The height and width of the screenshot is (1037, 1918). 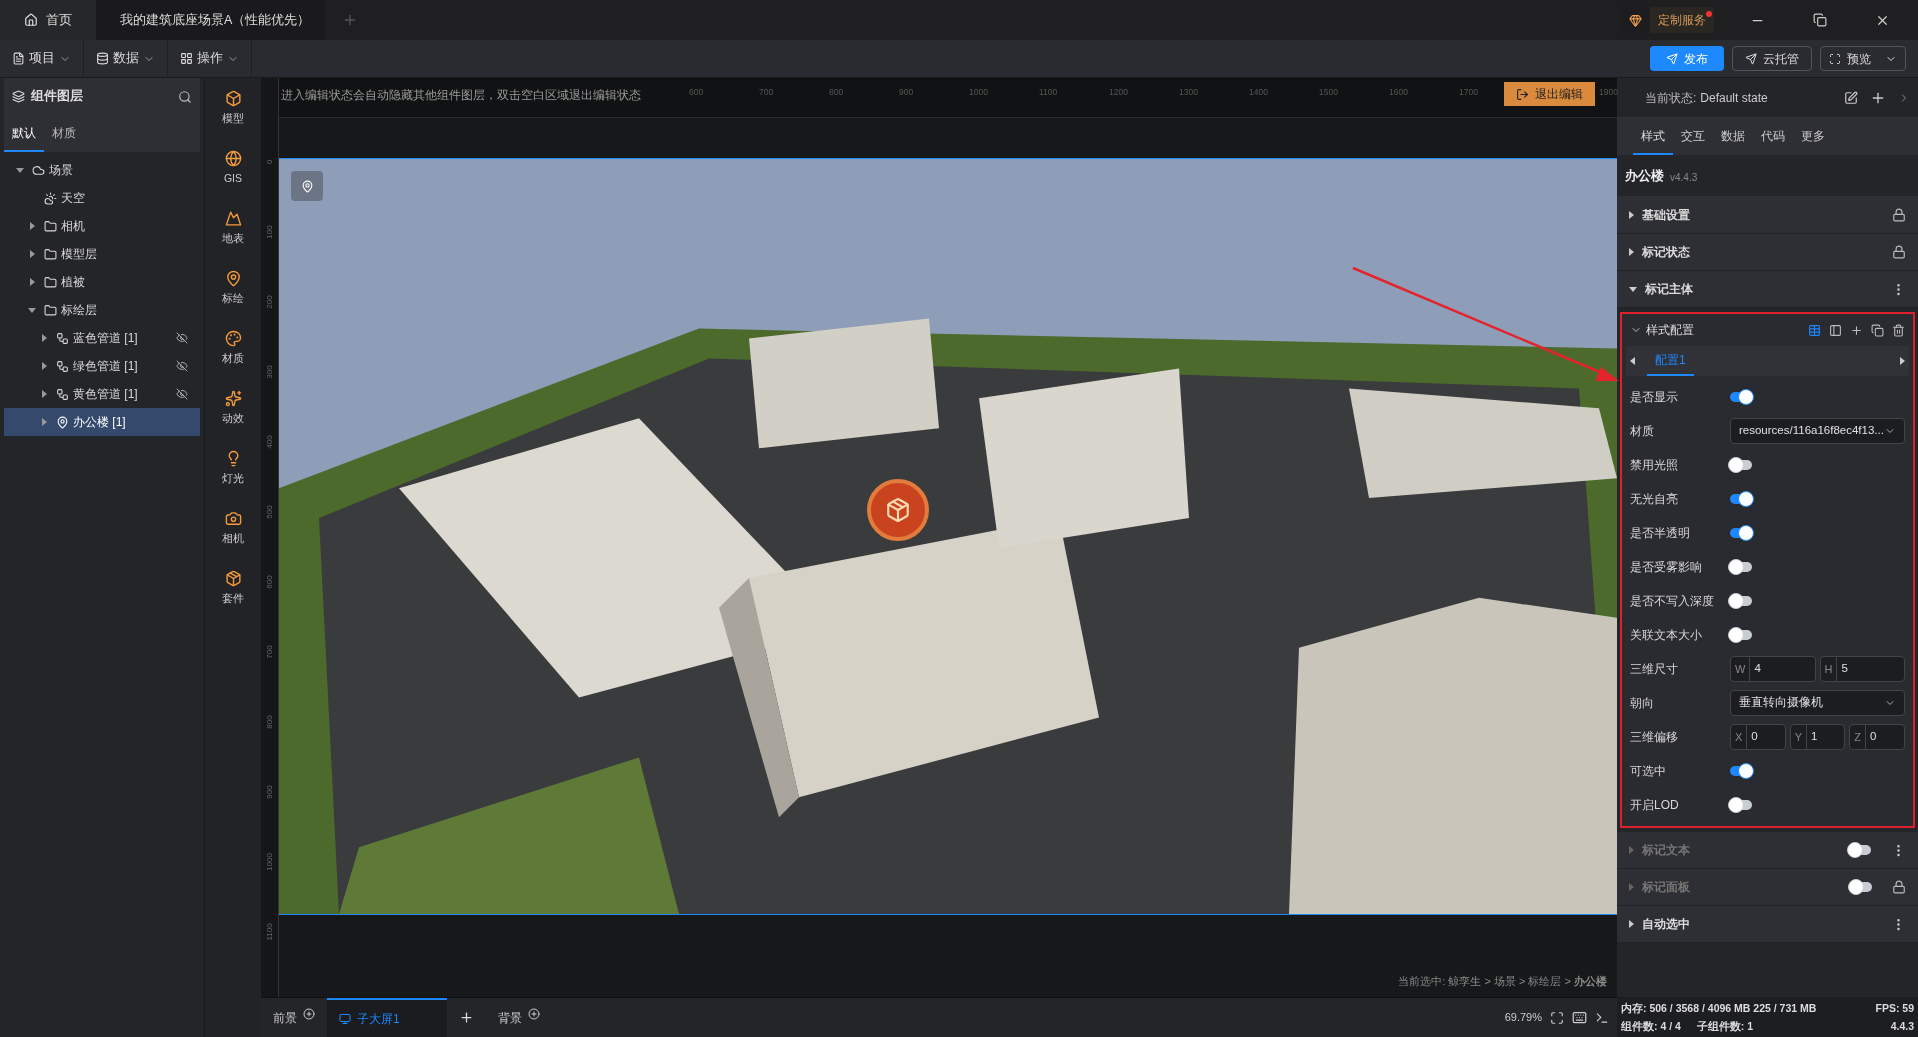 I want to click on tree-item: 蓝色管道 [1], so click(x=102, y=338).